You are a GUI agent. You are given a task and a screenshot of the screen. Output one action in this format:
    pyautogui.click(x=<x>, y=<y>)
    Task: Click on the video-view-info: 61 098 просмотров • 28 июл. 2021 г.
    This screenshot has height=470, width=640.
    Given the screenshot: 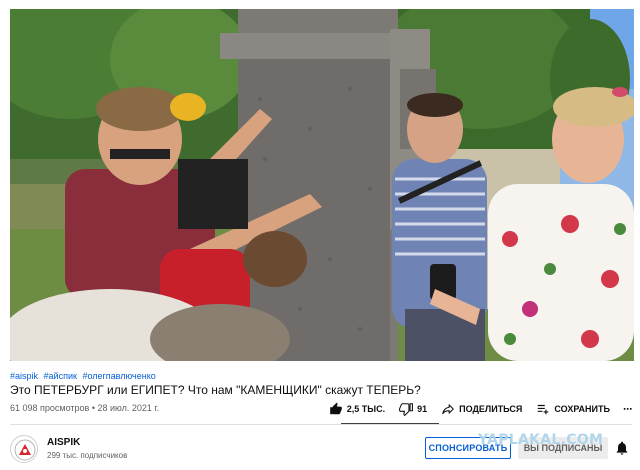 What is the action you would take?
    pyautogui.click(x=84, y=408)
    